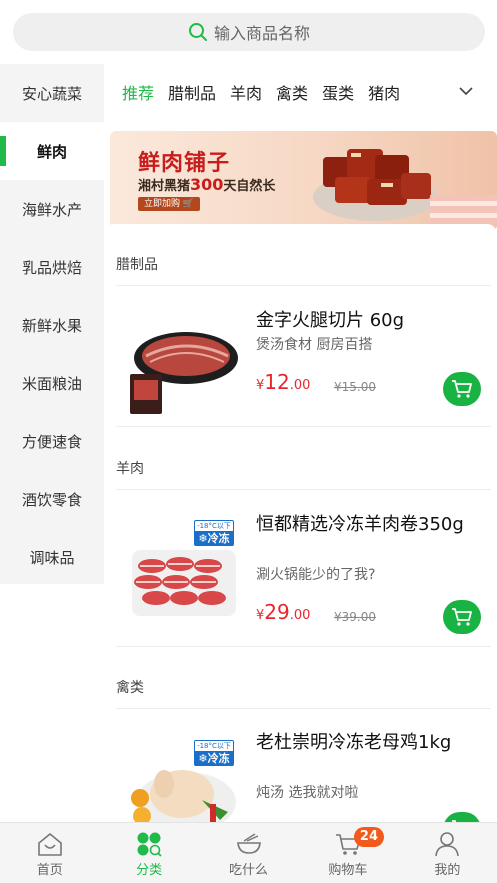 The image size is (497, 883). What do you see at coordinates (249, 186) in the screenshot?
I see `banner-subtitle-suffix: 天自然长` at bounding box center [249, 186].